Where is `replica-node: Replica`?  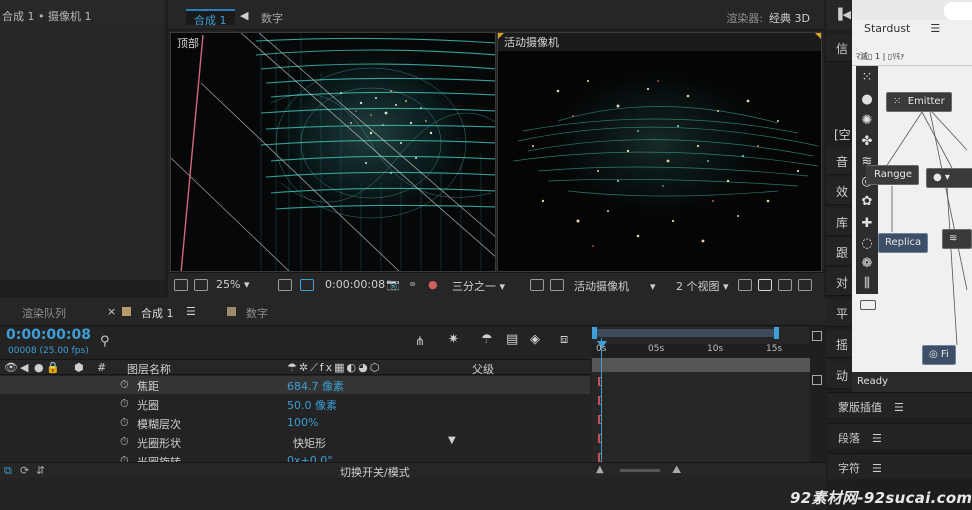
replica-node: Replica is located at coordinates (903, 243).